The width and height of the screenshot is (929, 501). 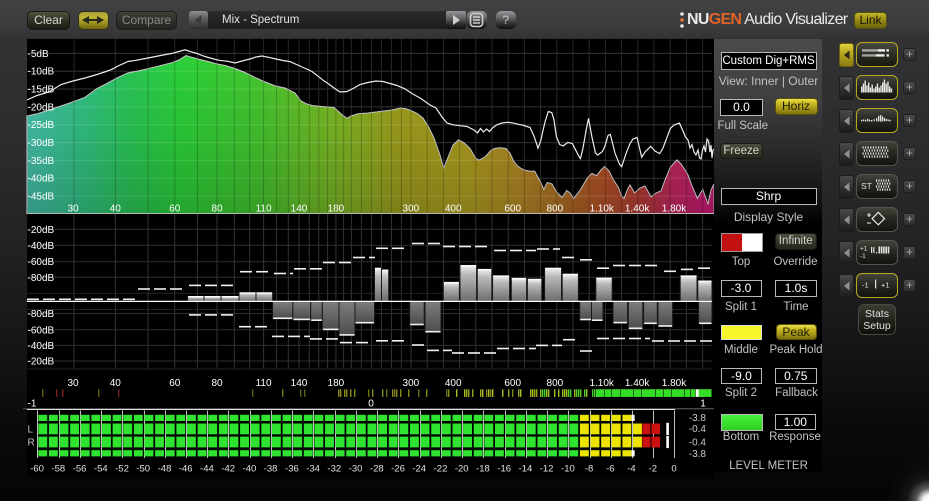 What do you see at coordinates (589, 469) in the screenshot?
I see `svg-text: -8` at bounding box center [589, 469].